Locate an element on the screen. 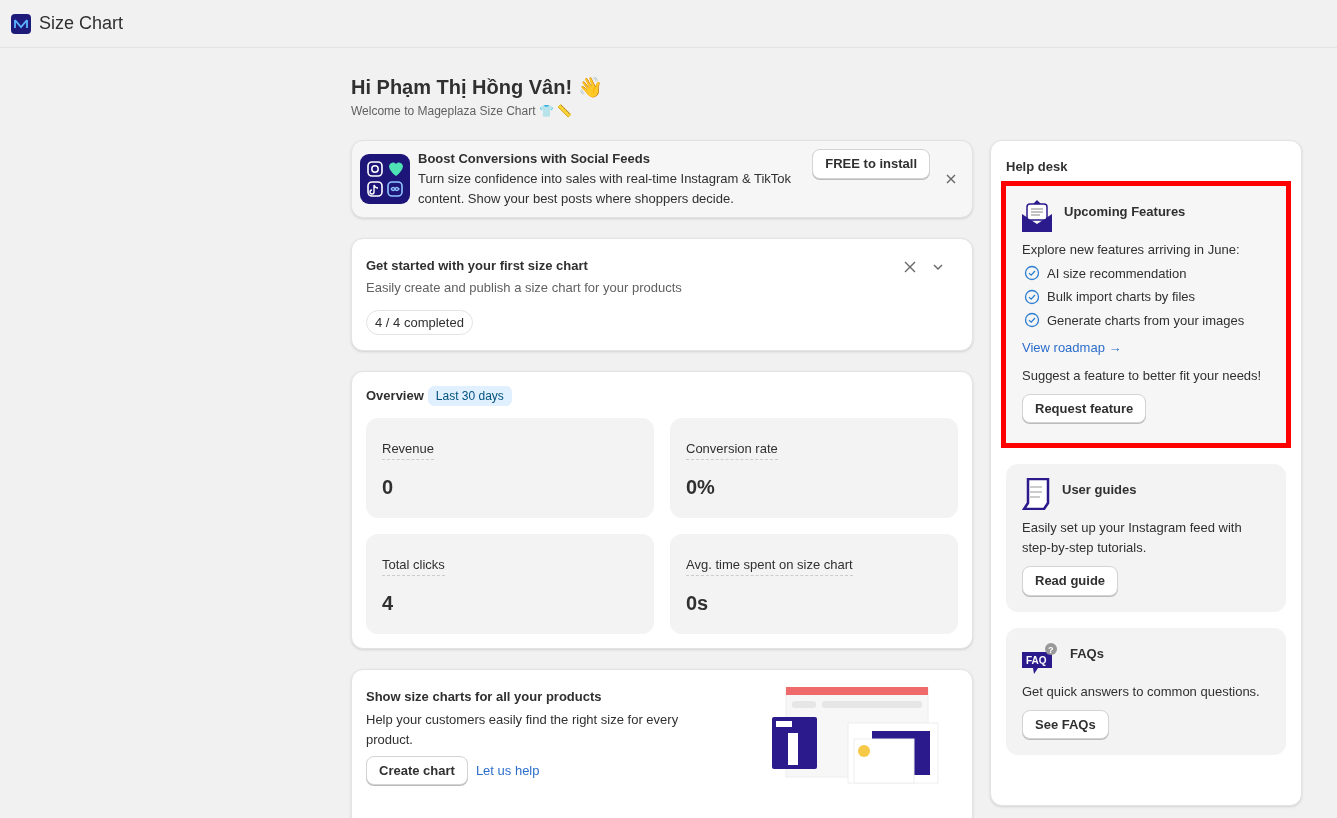 The image size is (1337, 818). help-card-button: See FAQs is located at coordinates (1065, 724).